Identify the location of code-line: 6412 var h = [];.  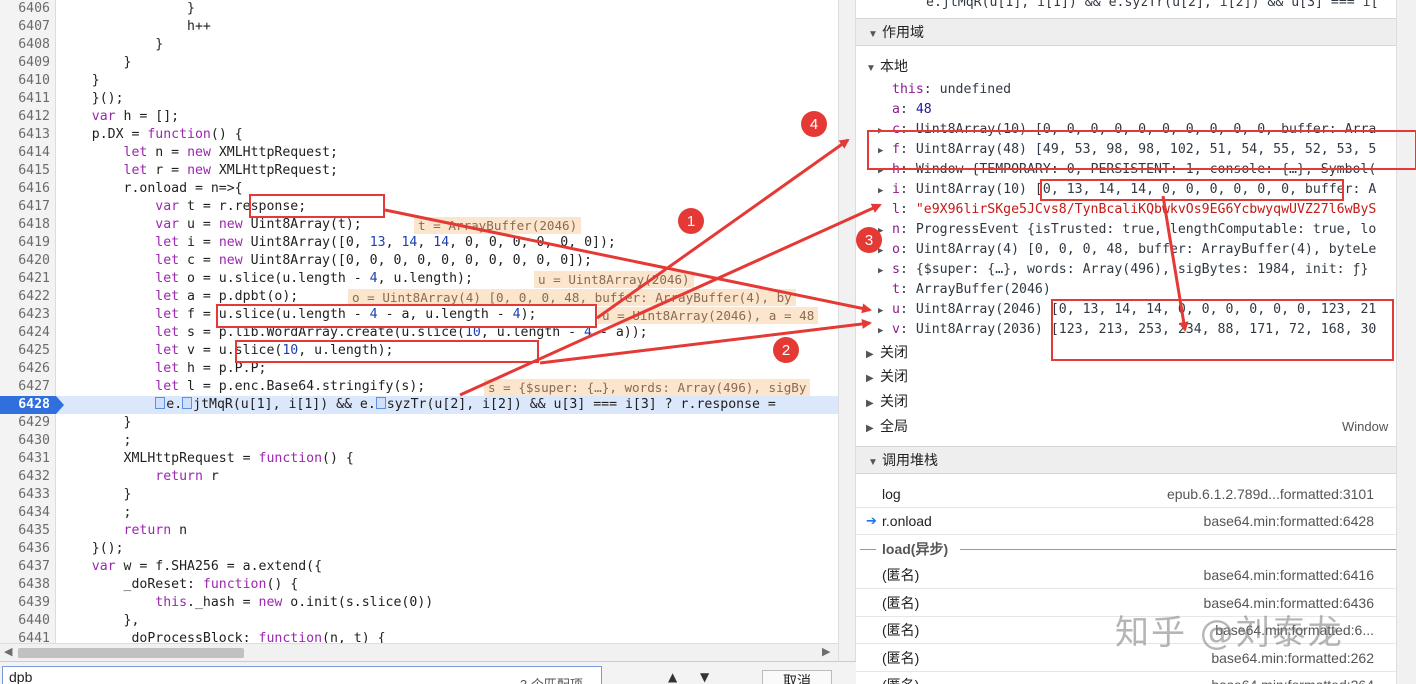
(419, 117).